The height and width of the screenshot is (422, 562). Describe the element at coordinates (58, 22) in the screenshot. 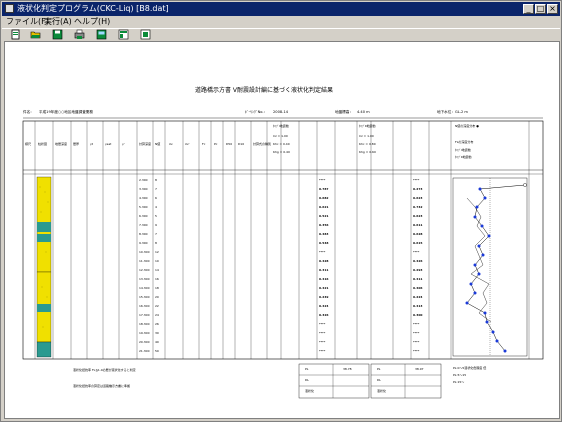

I see `menu-run: 実行(A)` at that location.